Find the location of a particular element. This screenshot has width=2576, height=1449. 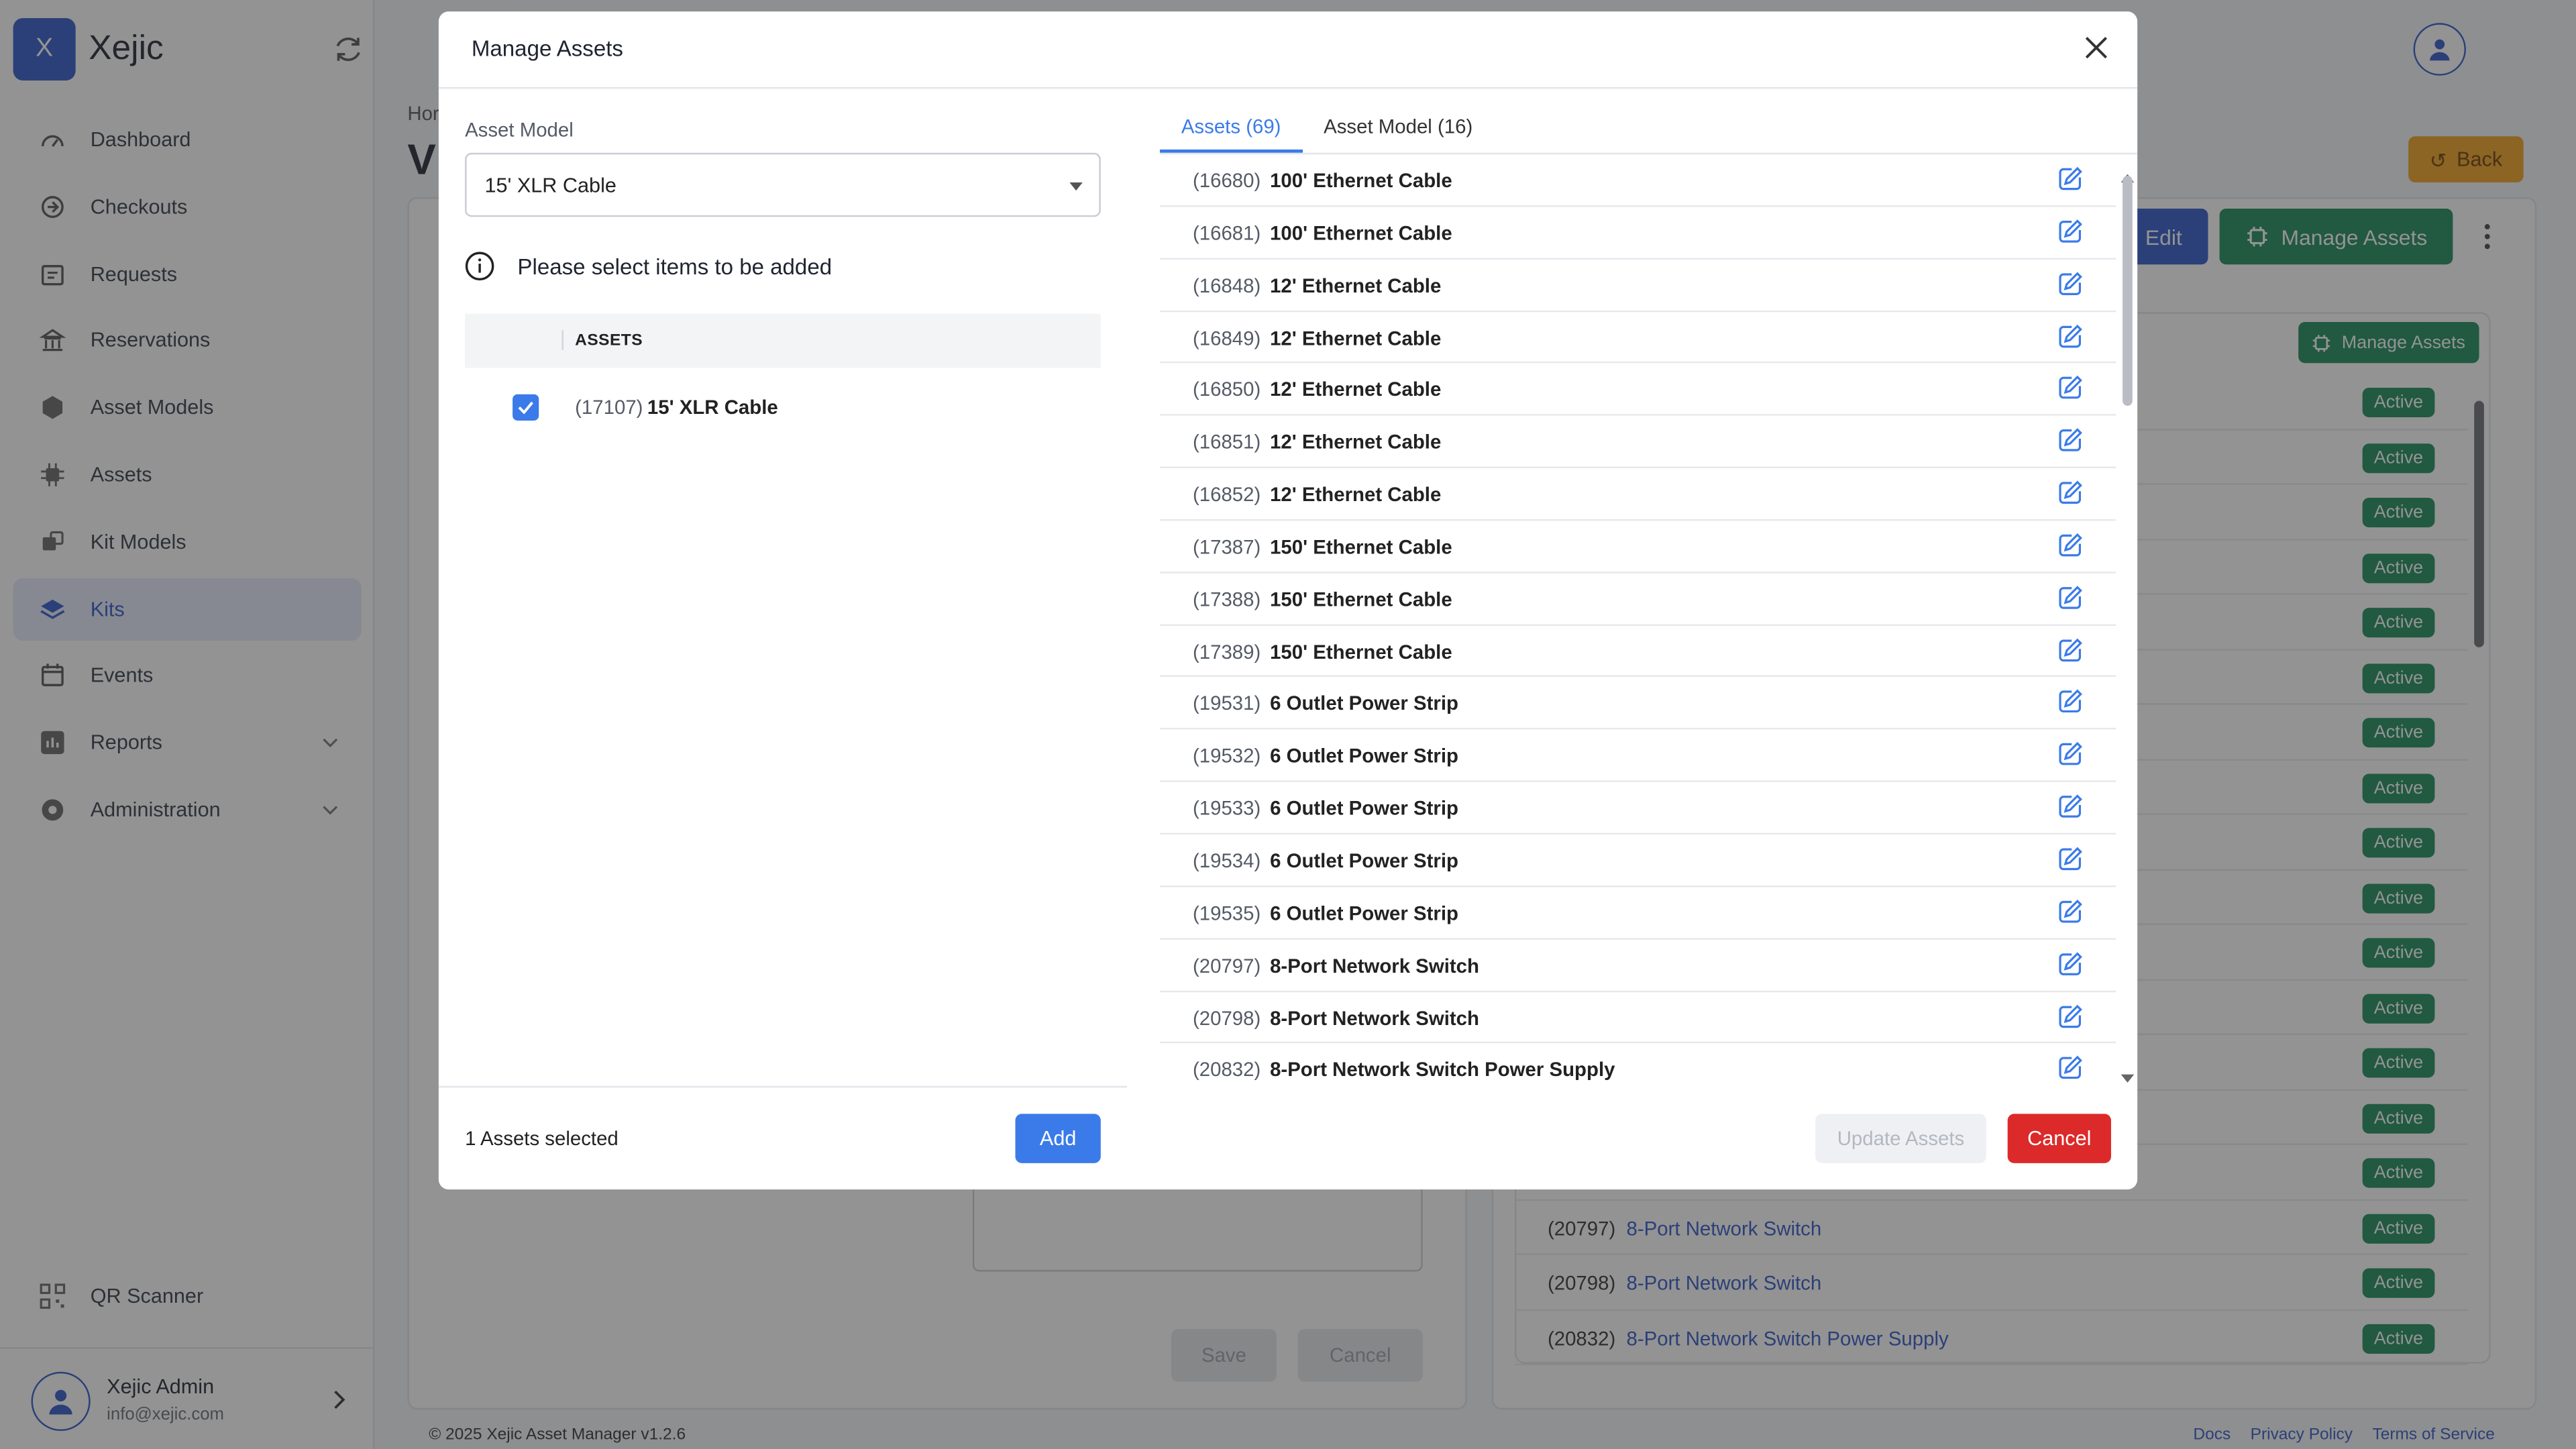

list-item: (17388) 150' Ethernet Cable is located at coordinates (1637, 599).